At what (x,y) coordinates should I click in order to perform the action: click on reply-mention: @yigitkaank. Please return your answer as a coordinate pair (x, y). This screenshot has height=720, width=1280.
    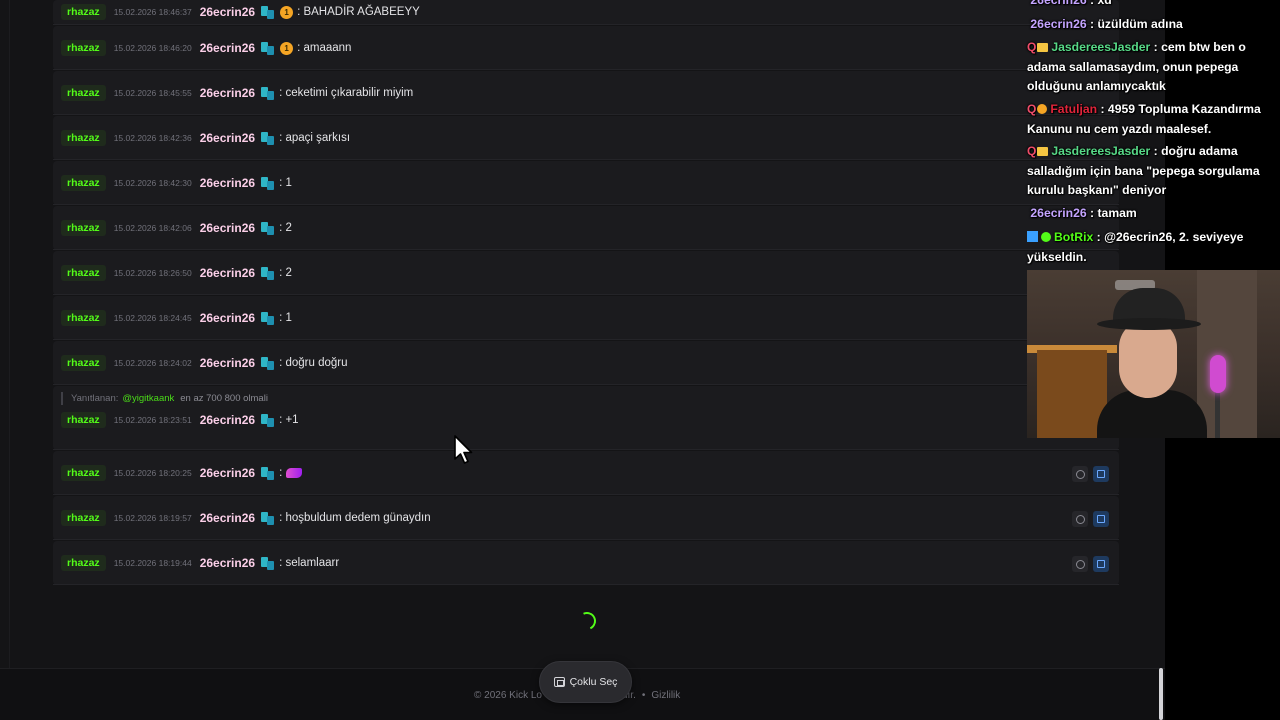
    Looking at the image, I should click on (148, 398).